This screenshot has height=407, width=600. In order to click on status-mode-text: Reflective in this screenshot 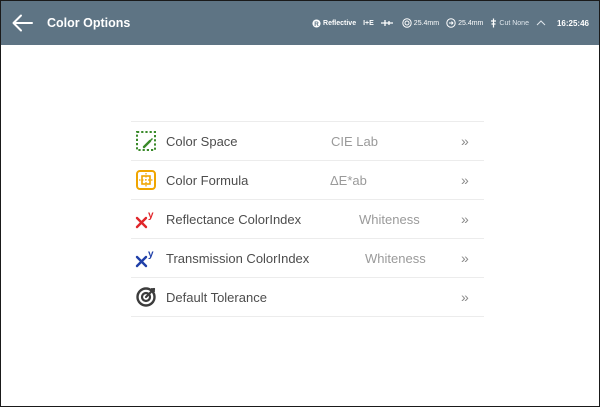, I will do `click(340, 23)`.